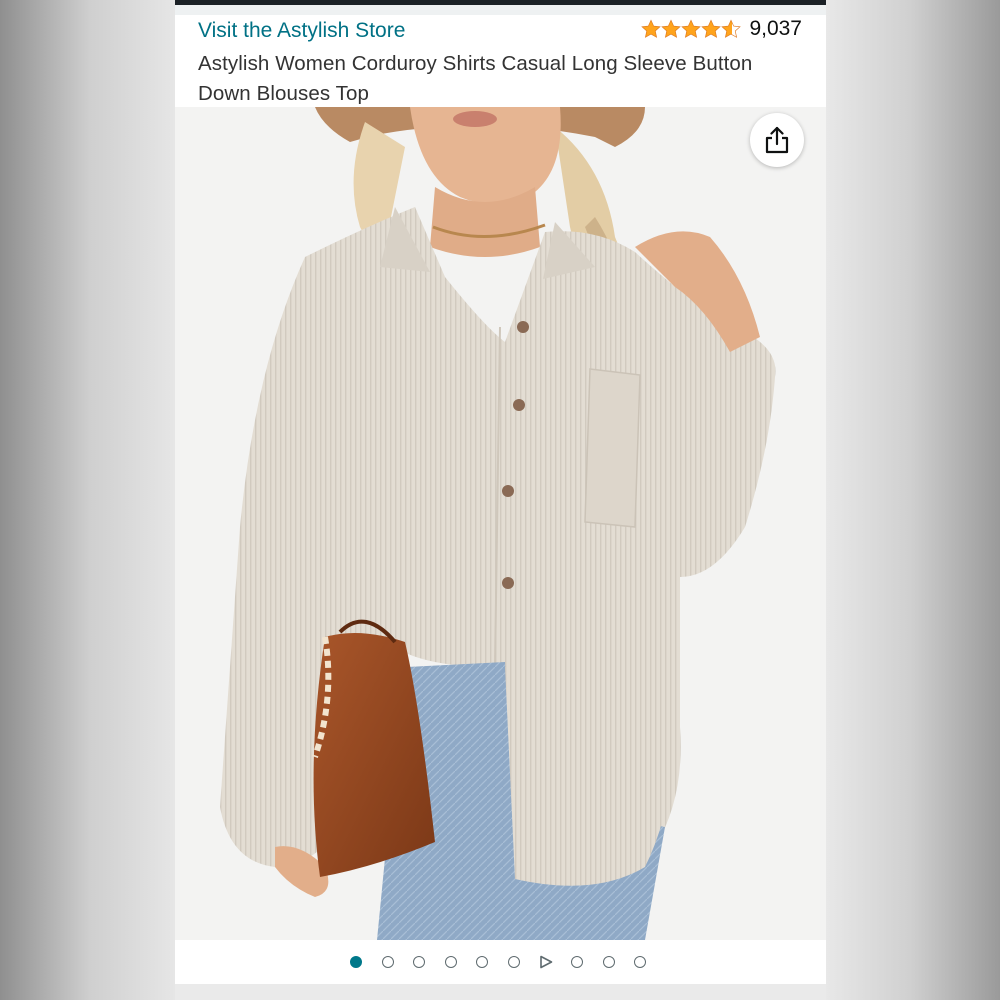 The height and width of the screenshot is (1000, 1000). Describe the element at coordinates (500, 10) in the screenshot. I see `header-divider` at that location.